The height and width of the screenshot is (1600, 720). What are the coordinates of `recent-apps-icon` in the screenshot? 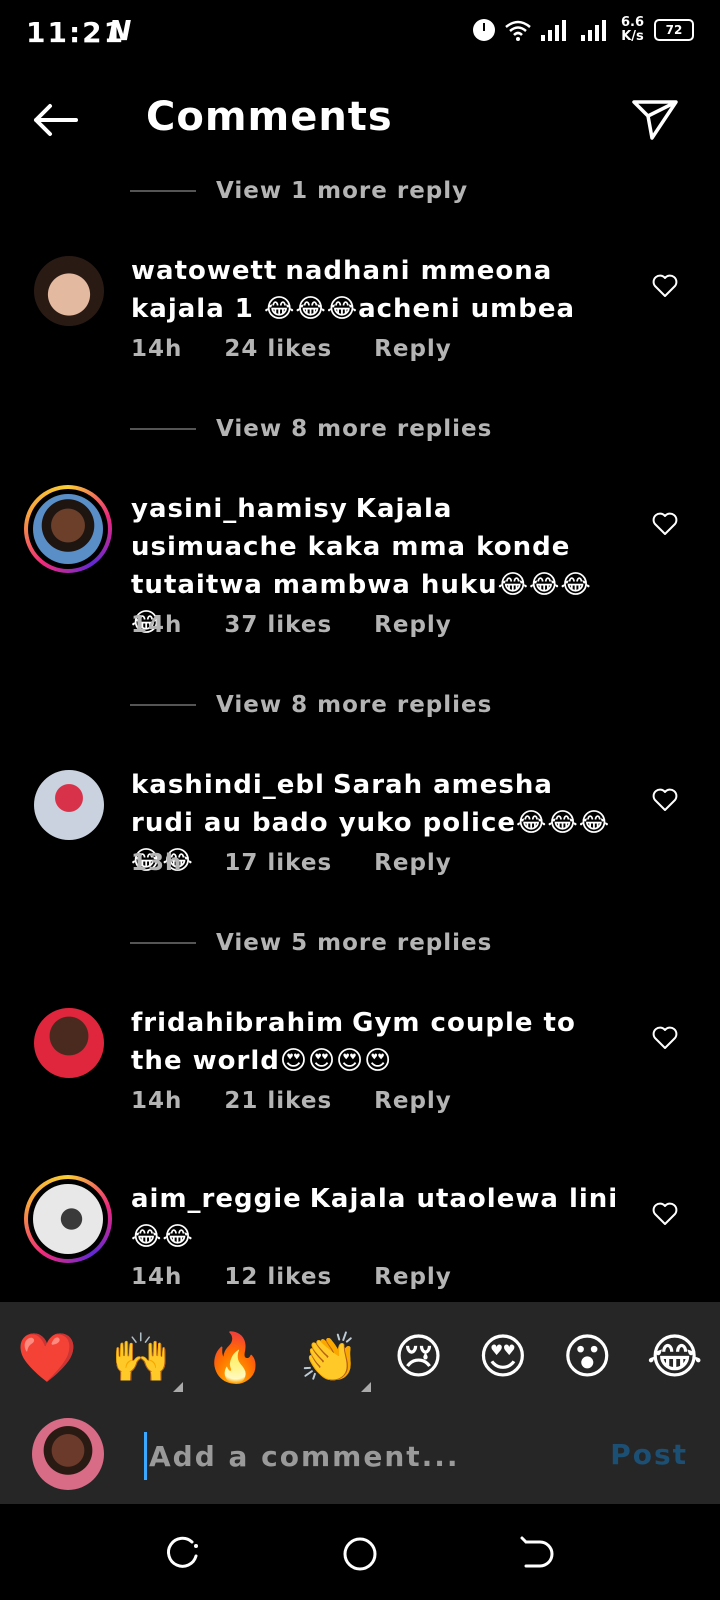 It's located at (184, 1554).